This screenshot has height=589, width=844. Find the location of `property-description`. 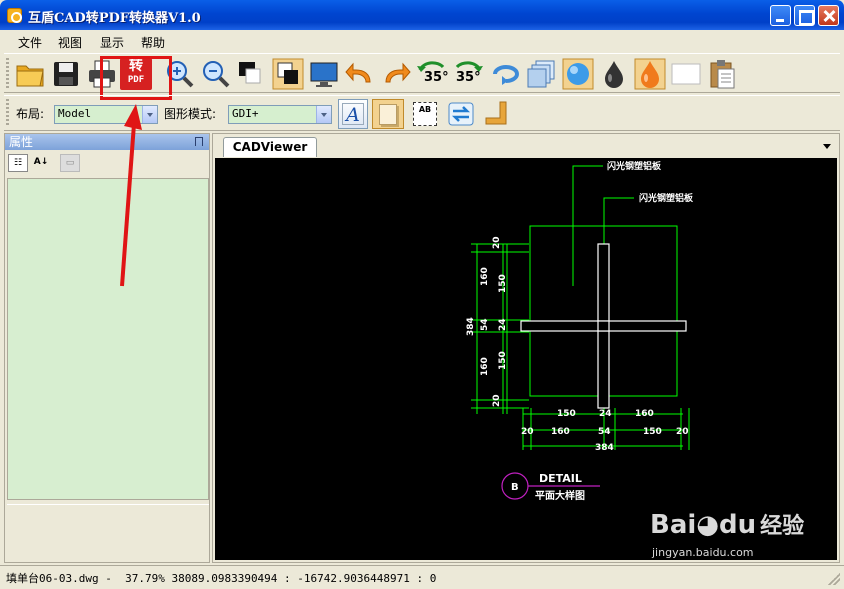

property-description is located at coordinates (108, 532).